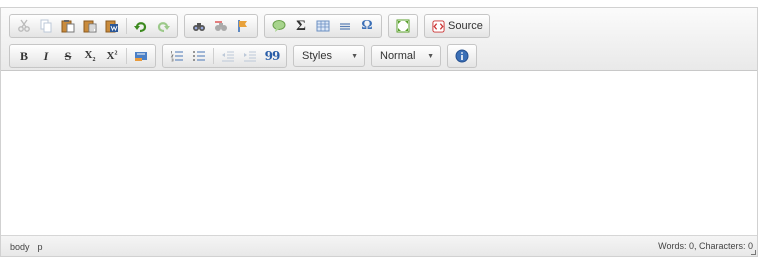  I want to click on strikethrough-icon: S, so click(68, 55).